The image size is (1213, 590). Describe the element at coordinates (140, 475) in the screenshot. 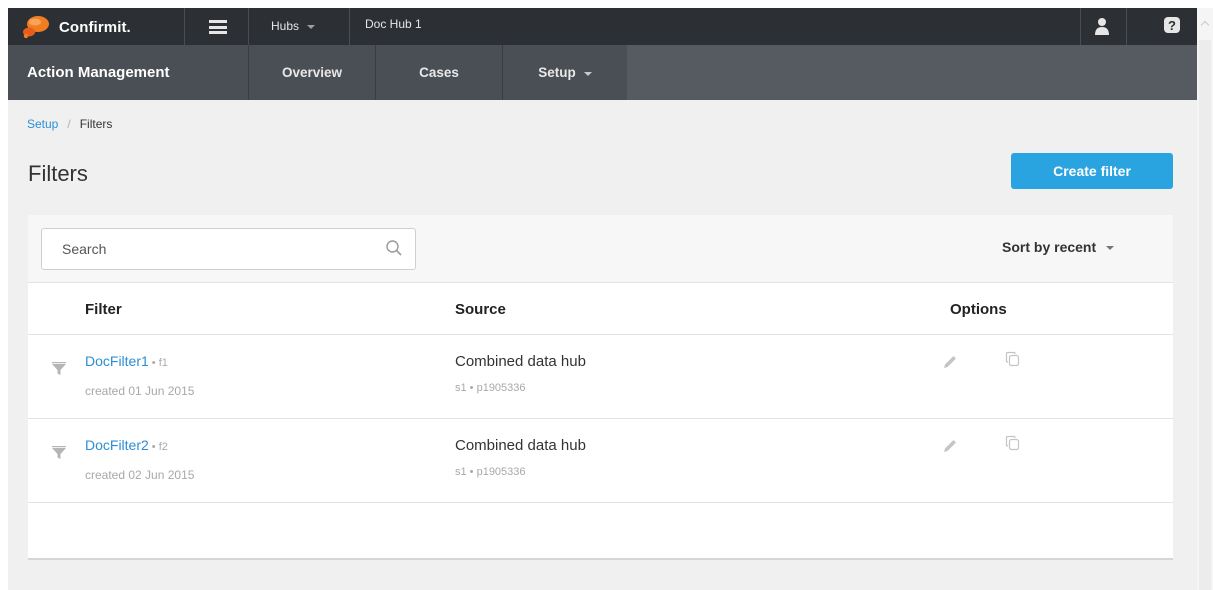

I see `created-date: created 02 Jun 2015` at that location.